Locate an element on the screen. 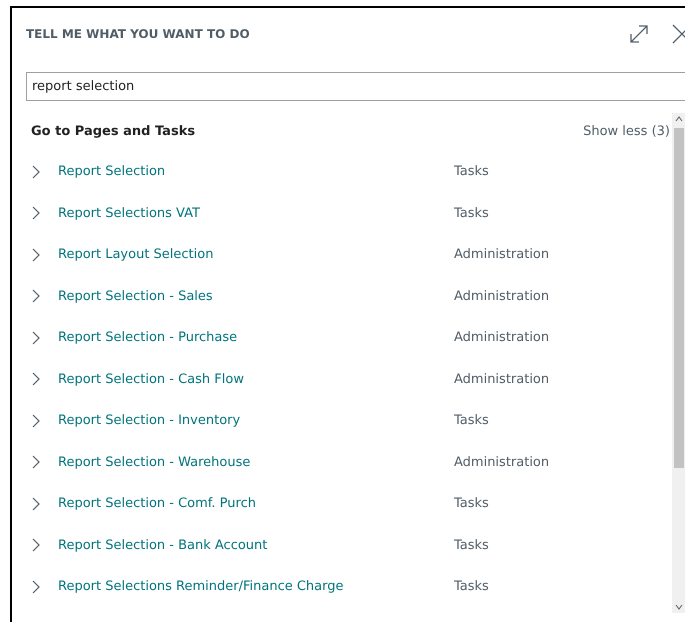 Image resolution: width=685 pixels, height=622 pixels. scrollbar-thumb is located at coordinates (679, 298).